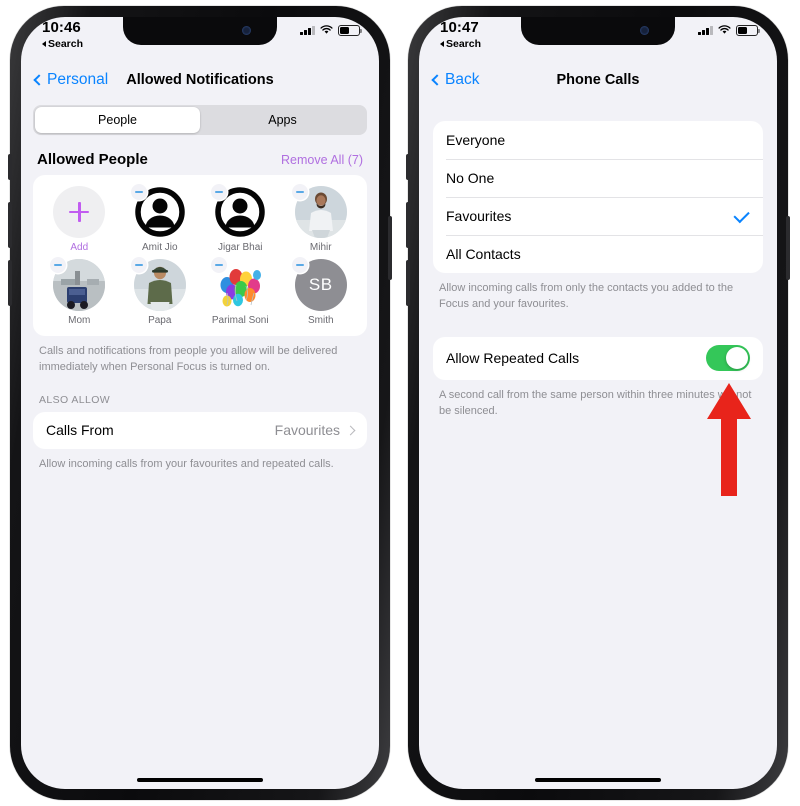 The height and width of the screenshot is (806, 800). I want to click on also-allow-label: ALSO ALLOW, so click(75, 399).